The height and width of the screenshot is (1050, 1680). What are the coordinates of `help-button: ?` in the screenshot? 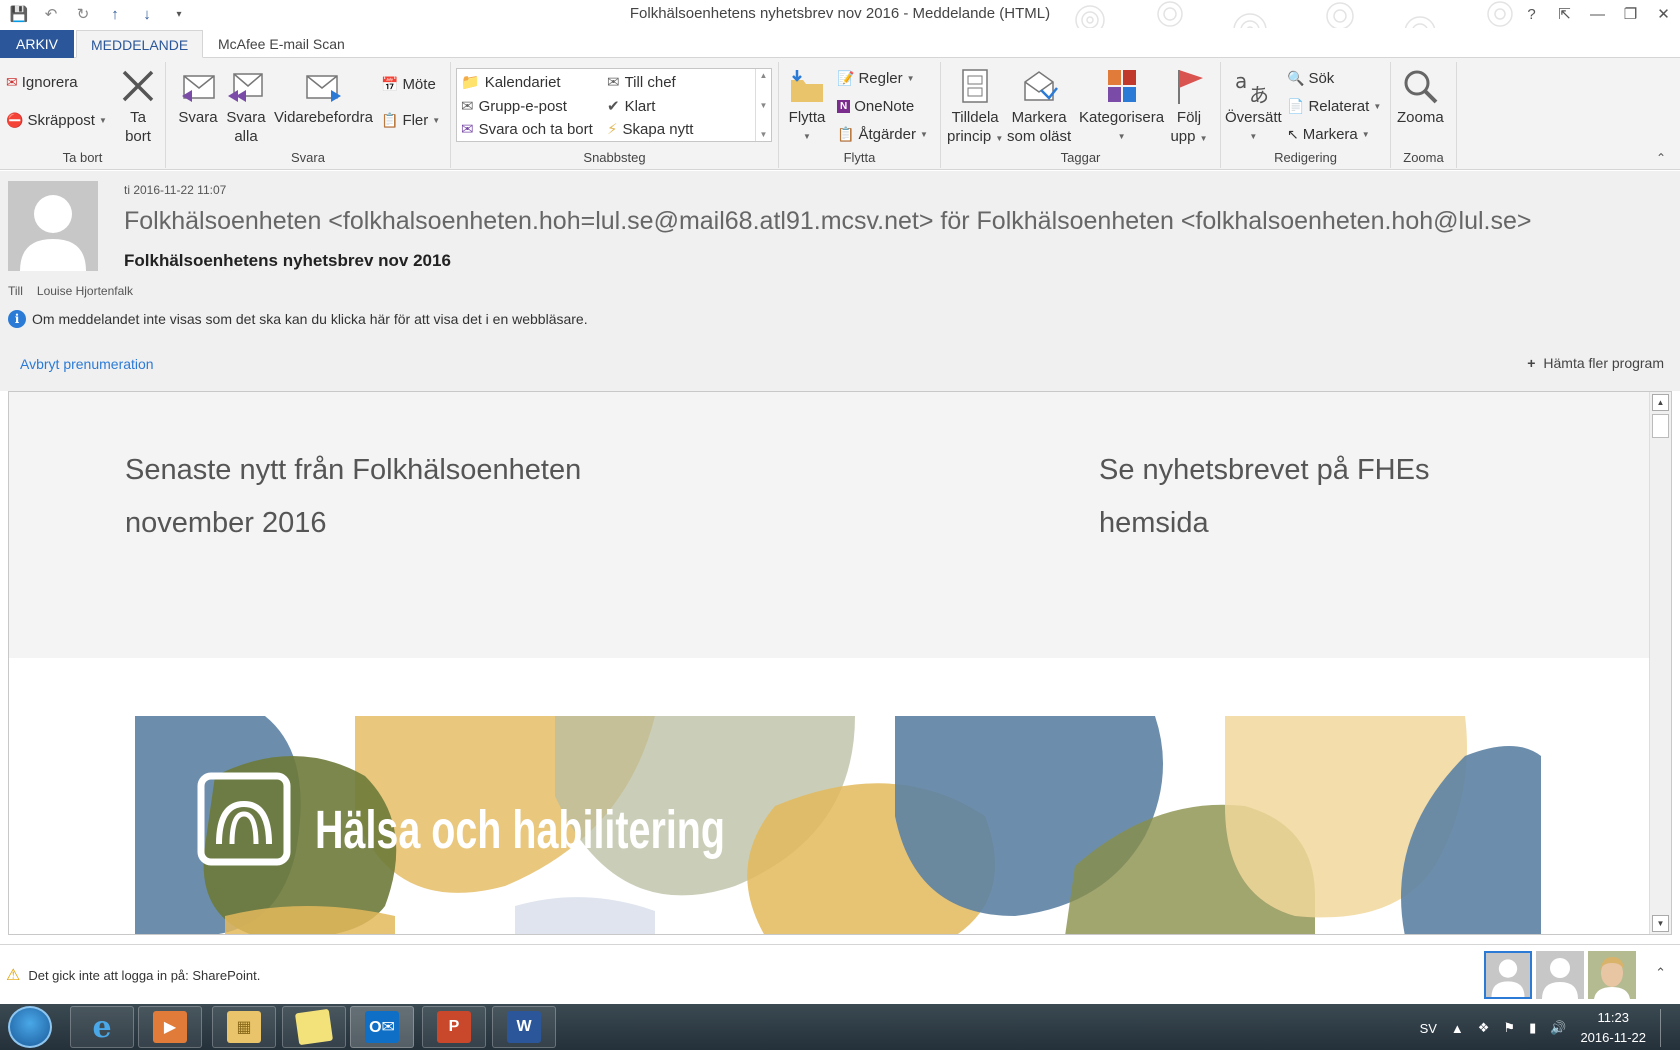 It's located at (1531, 14).